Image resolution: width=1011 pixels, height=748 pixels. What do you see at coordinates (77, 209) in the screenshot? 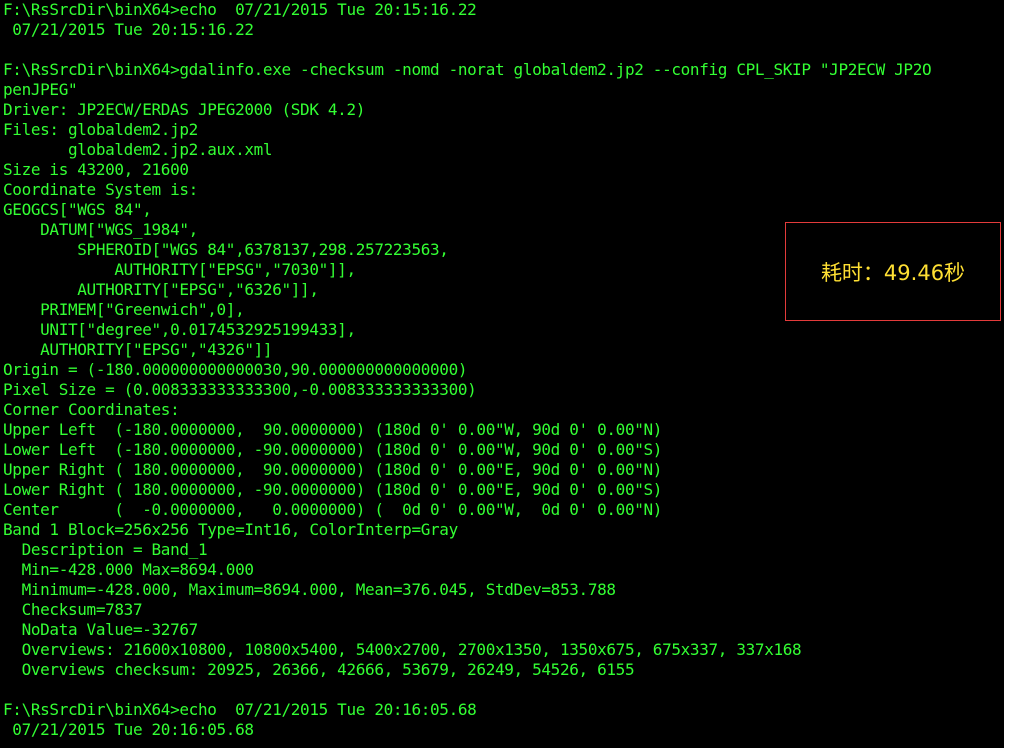
I see `console-line: GEOGCS["WGS 84",` at bounding box center [77, 209].